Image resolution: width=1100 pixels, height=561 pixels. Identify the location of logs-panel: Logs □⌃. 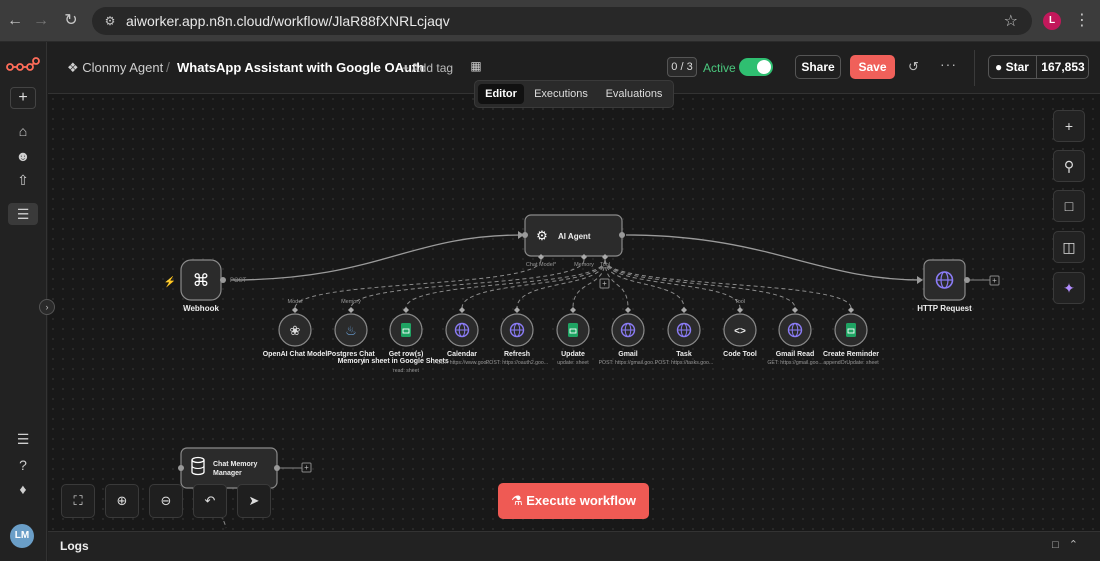
(574, 546).